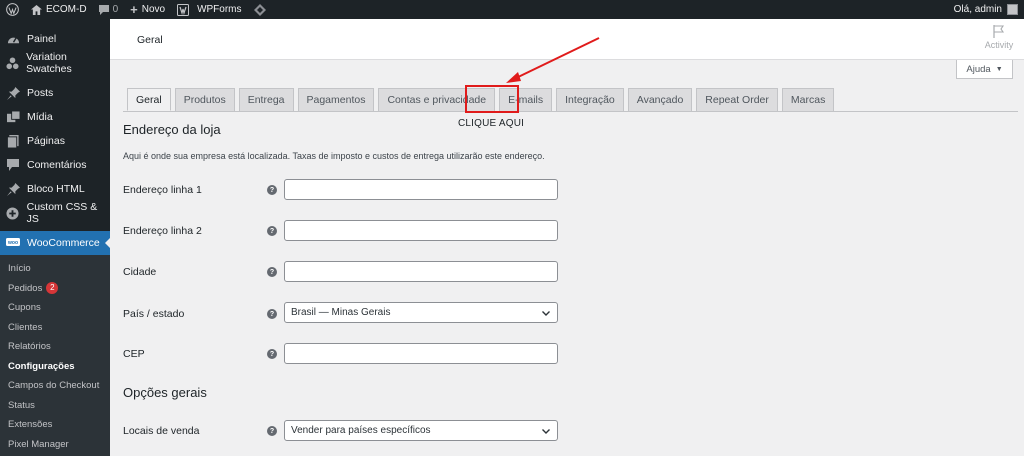  I want to click on selling-locations-select: Vender para países específicos, so click(421, 430).